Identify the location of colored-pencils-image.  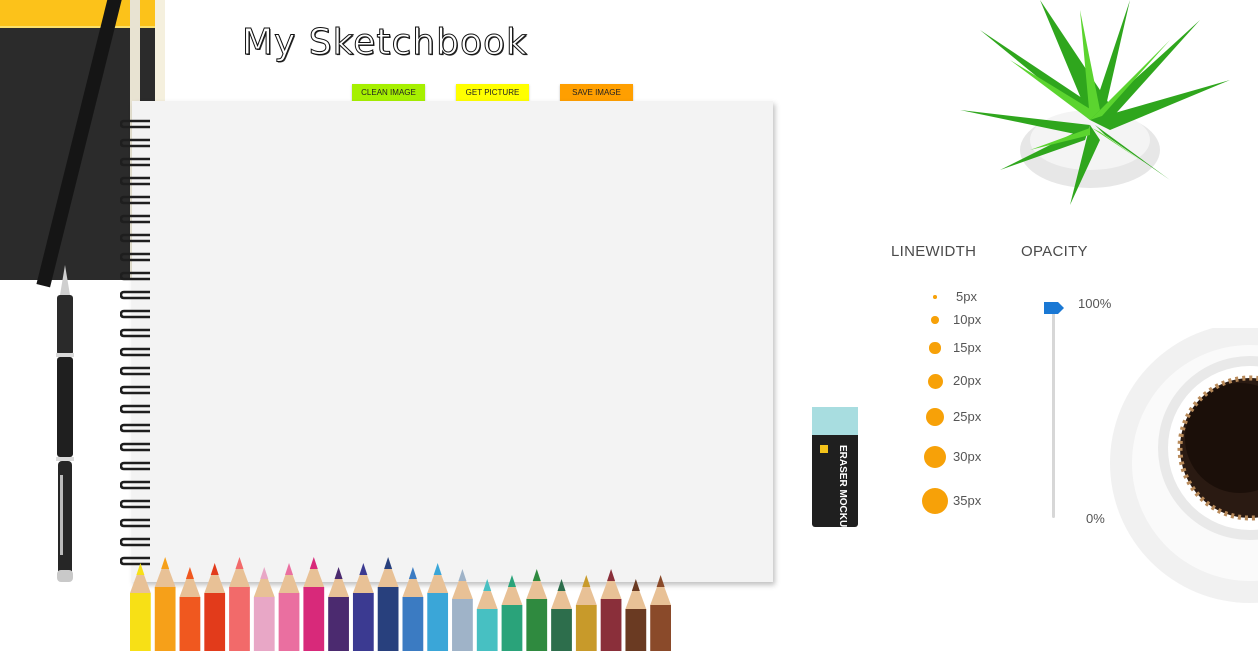
(400, 604).